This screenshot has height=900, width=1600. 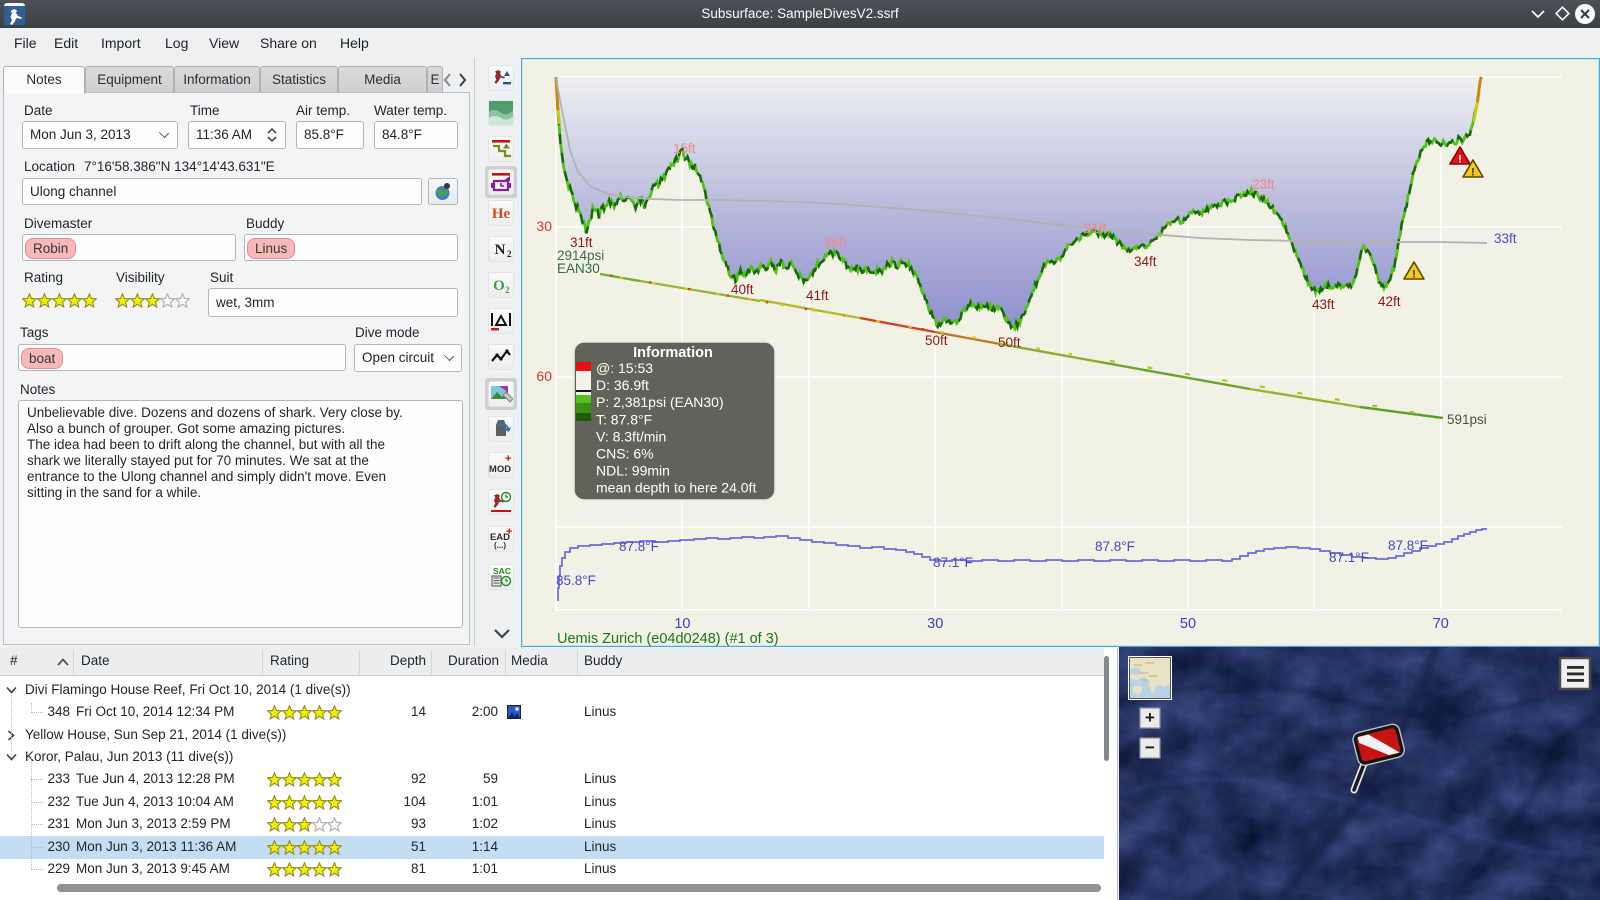 What do you see at coordinates (499, 286) in the screenshot?
I see `svg-text: O` at bounding box center [499, 286].